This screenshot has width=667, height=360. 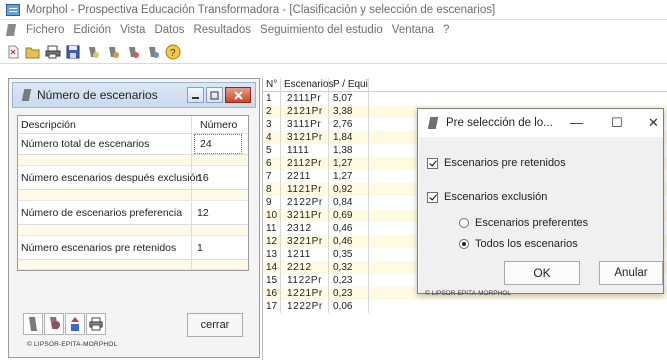 I want to click on header-p-equi: P / Equi, so click(x=349, y=84).